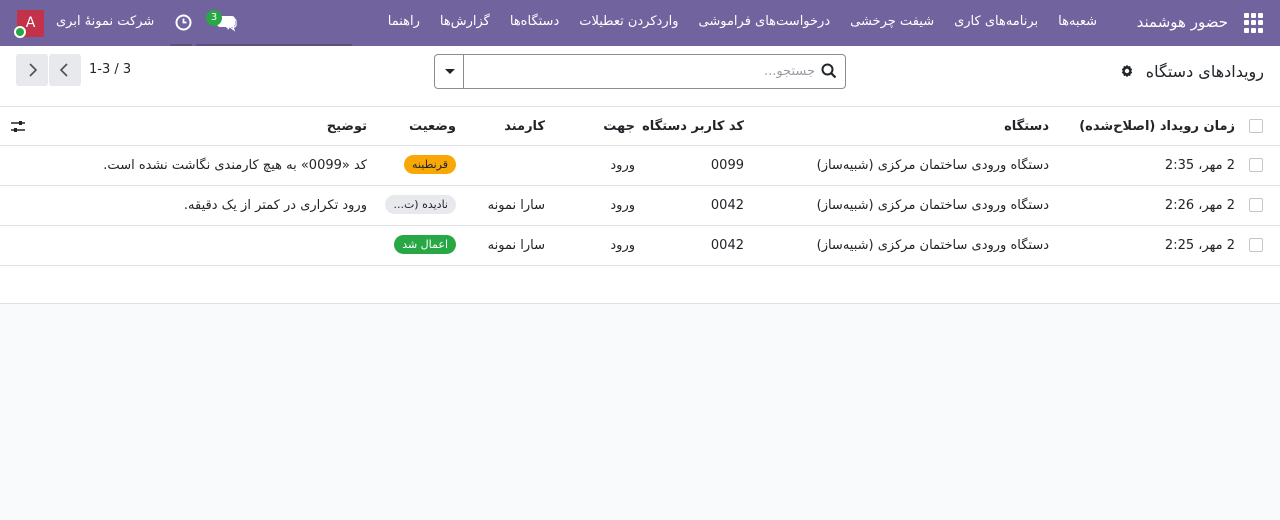 The image size is (1280, 520). What do you see at coordinates (1026, 126) in the screenshot?
I see `column-header-device: دستگاه` at bounding box center [1026, 126].